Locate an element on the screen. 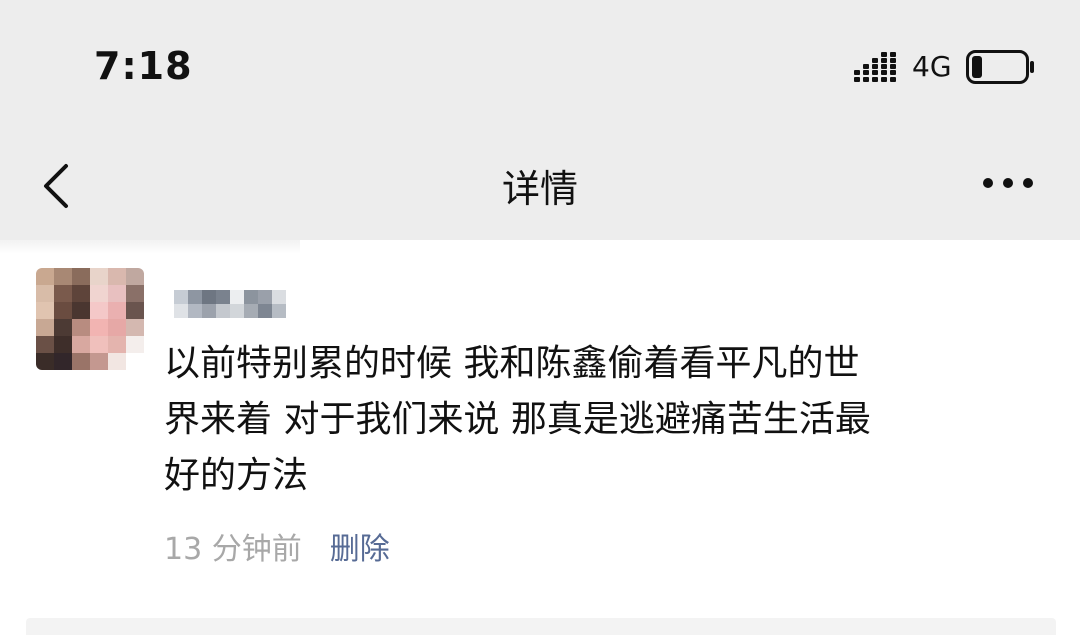  network-type: 4G is located at coordinates (932, 66).